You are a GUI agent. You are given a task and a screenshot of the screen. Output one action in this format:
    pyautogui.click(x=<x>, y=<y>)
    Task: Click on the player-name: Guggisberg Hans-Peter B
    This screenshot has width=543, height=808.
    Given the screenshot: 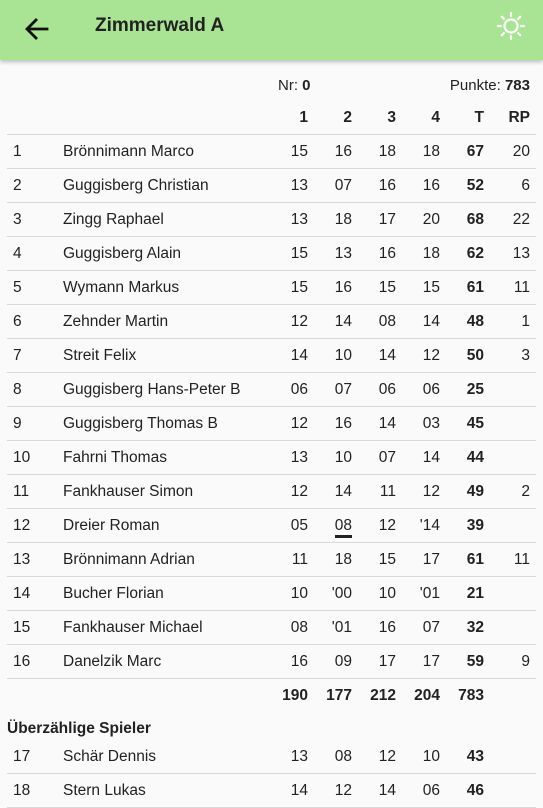 What is the action you would take?
    pyautogui.click(x=163, y=389)
    